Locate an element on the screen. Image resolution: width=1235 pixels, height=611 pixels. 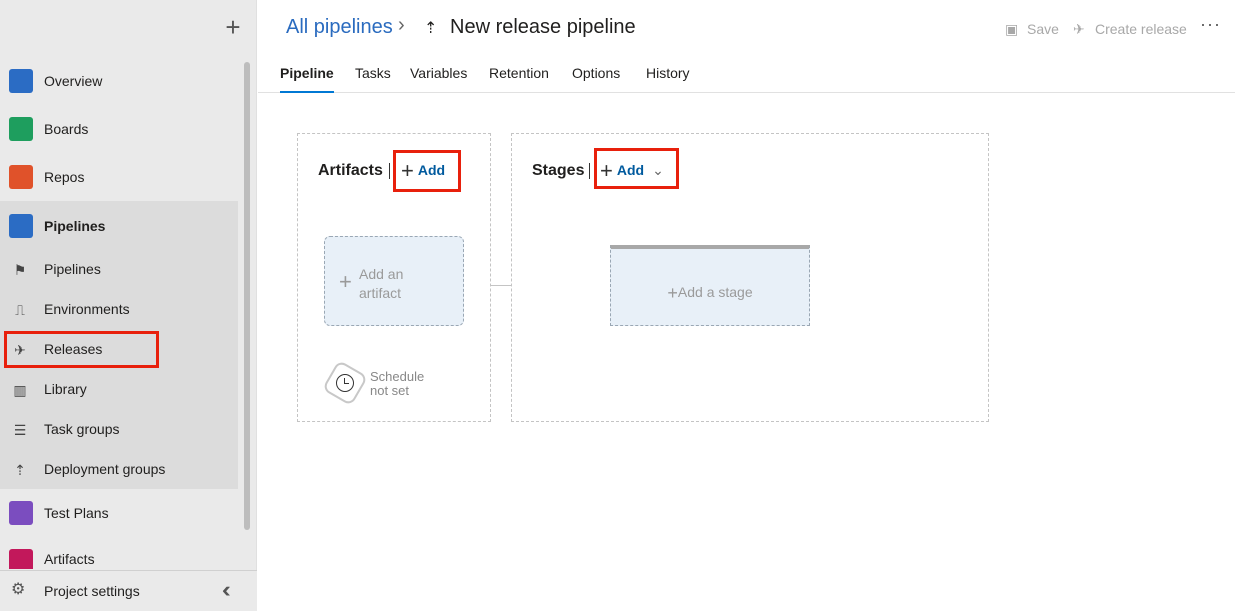
pipelines-sub-icon: ⚑ is located at coordinates (20, 270).